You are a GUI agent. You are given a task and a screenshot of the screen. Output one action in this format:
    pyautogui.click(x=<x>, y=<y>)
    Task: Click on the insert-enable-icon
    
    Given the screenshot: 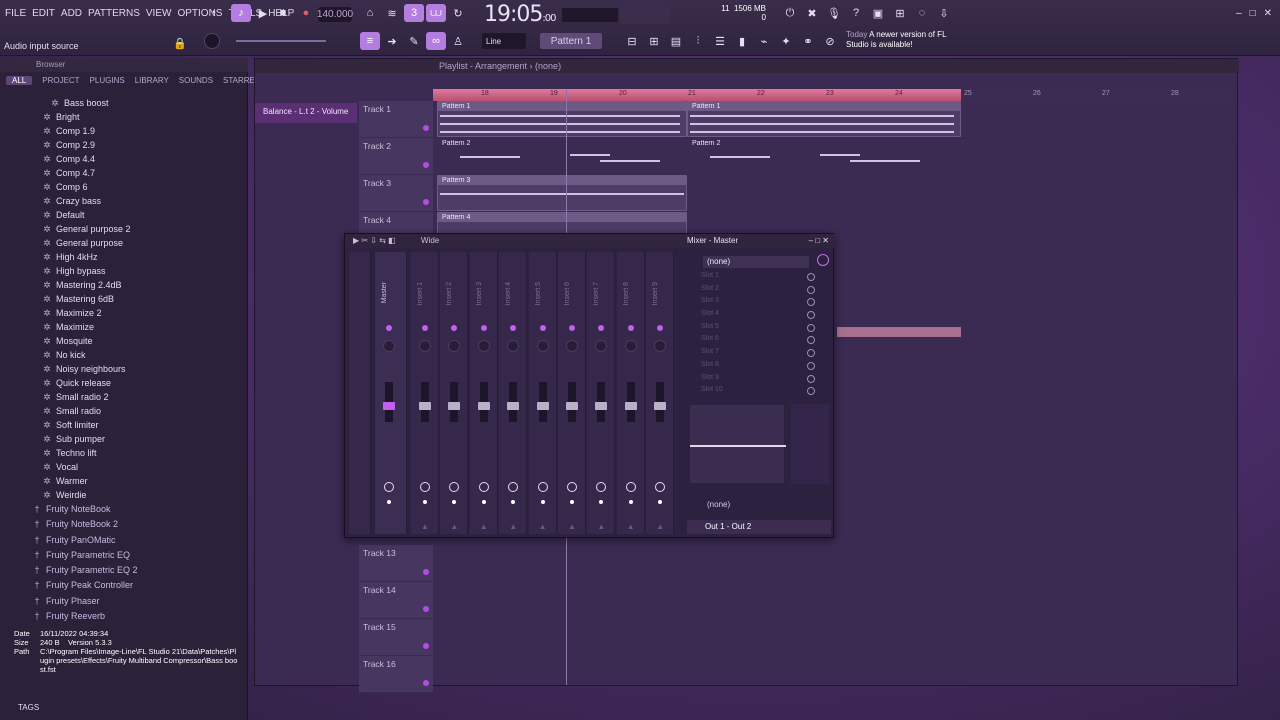 What is the action you would take?
    pyautogui.click(x=823, y=260)
    